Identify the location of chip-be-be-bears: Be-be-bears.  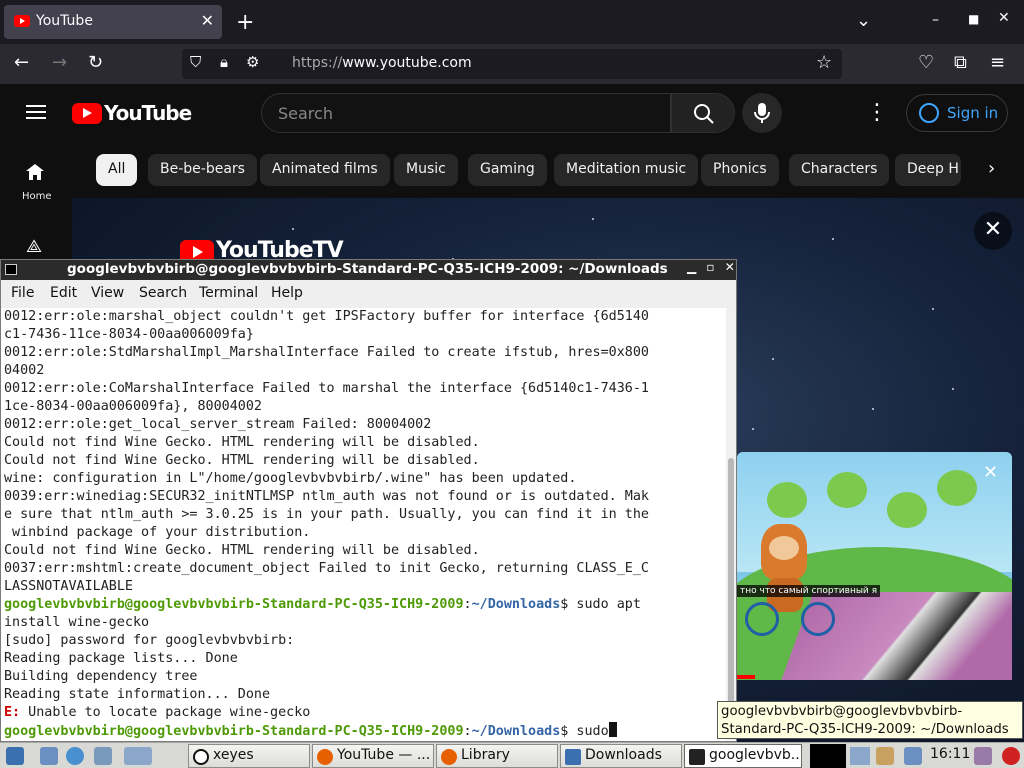
(202, 170).